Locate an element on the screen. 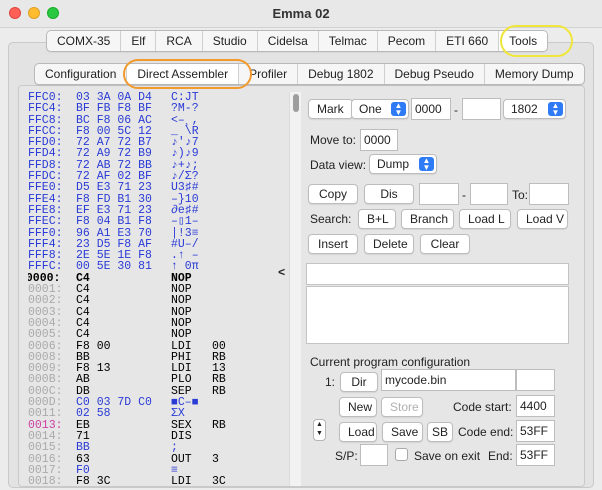  tab-eti-660: ETI 660 is located at coordinates (466, 41).